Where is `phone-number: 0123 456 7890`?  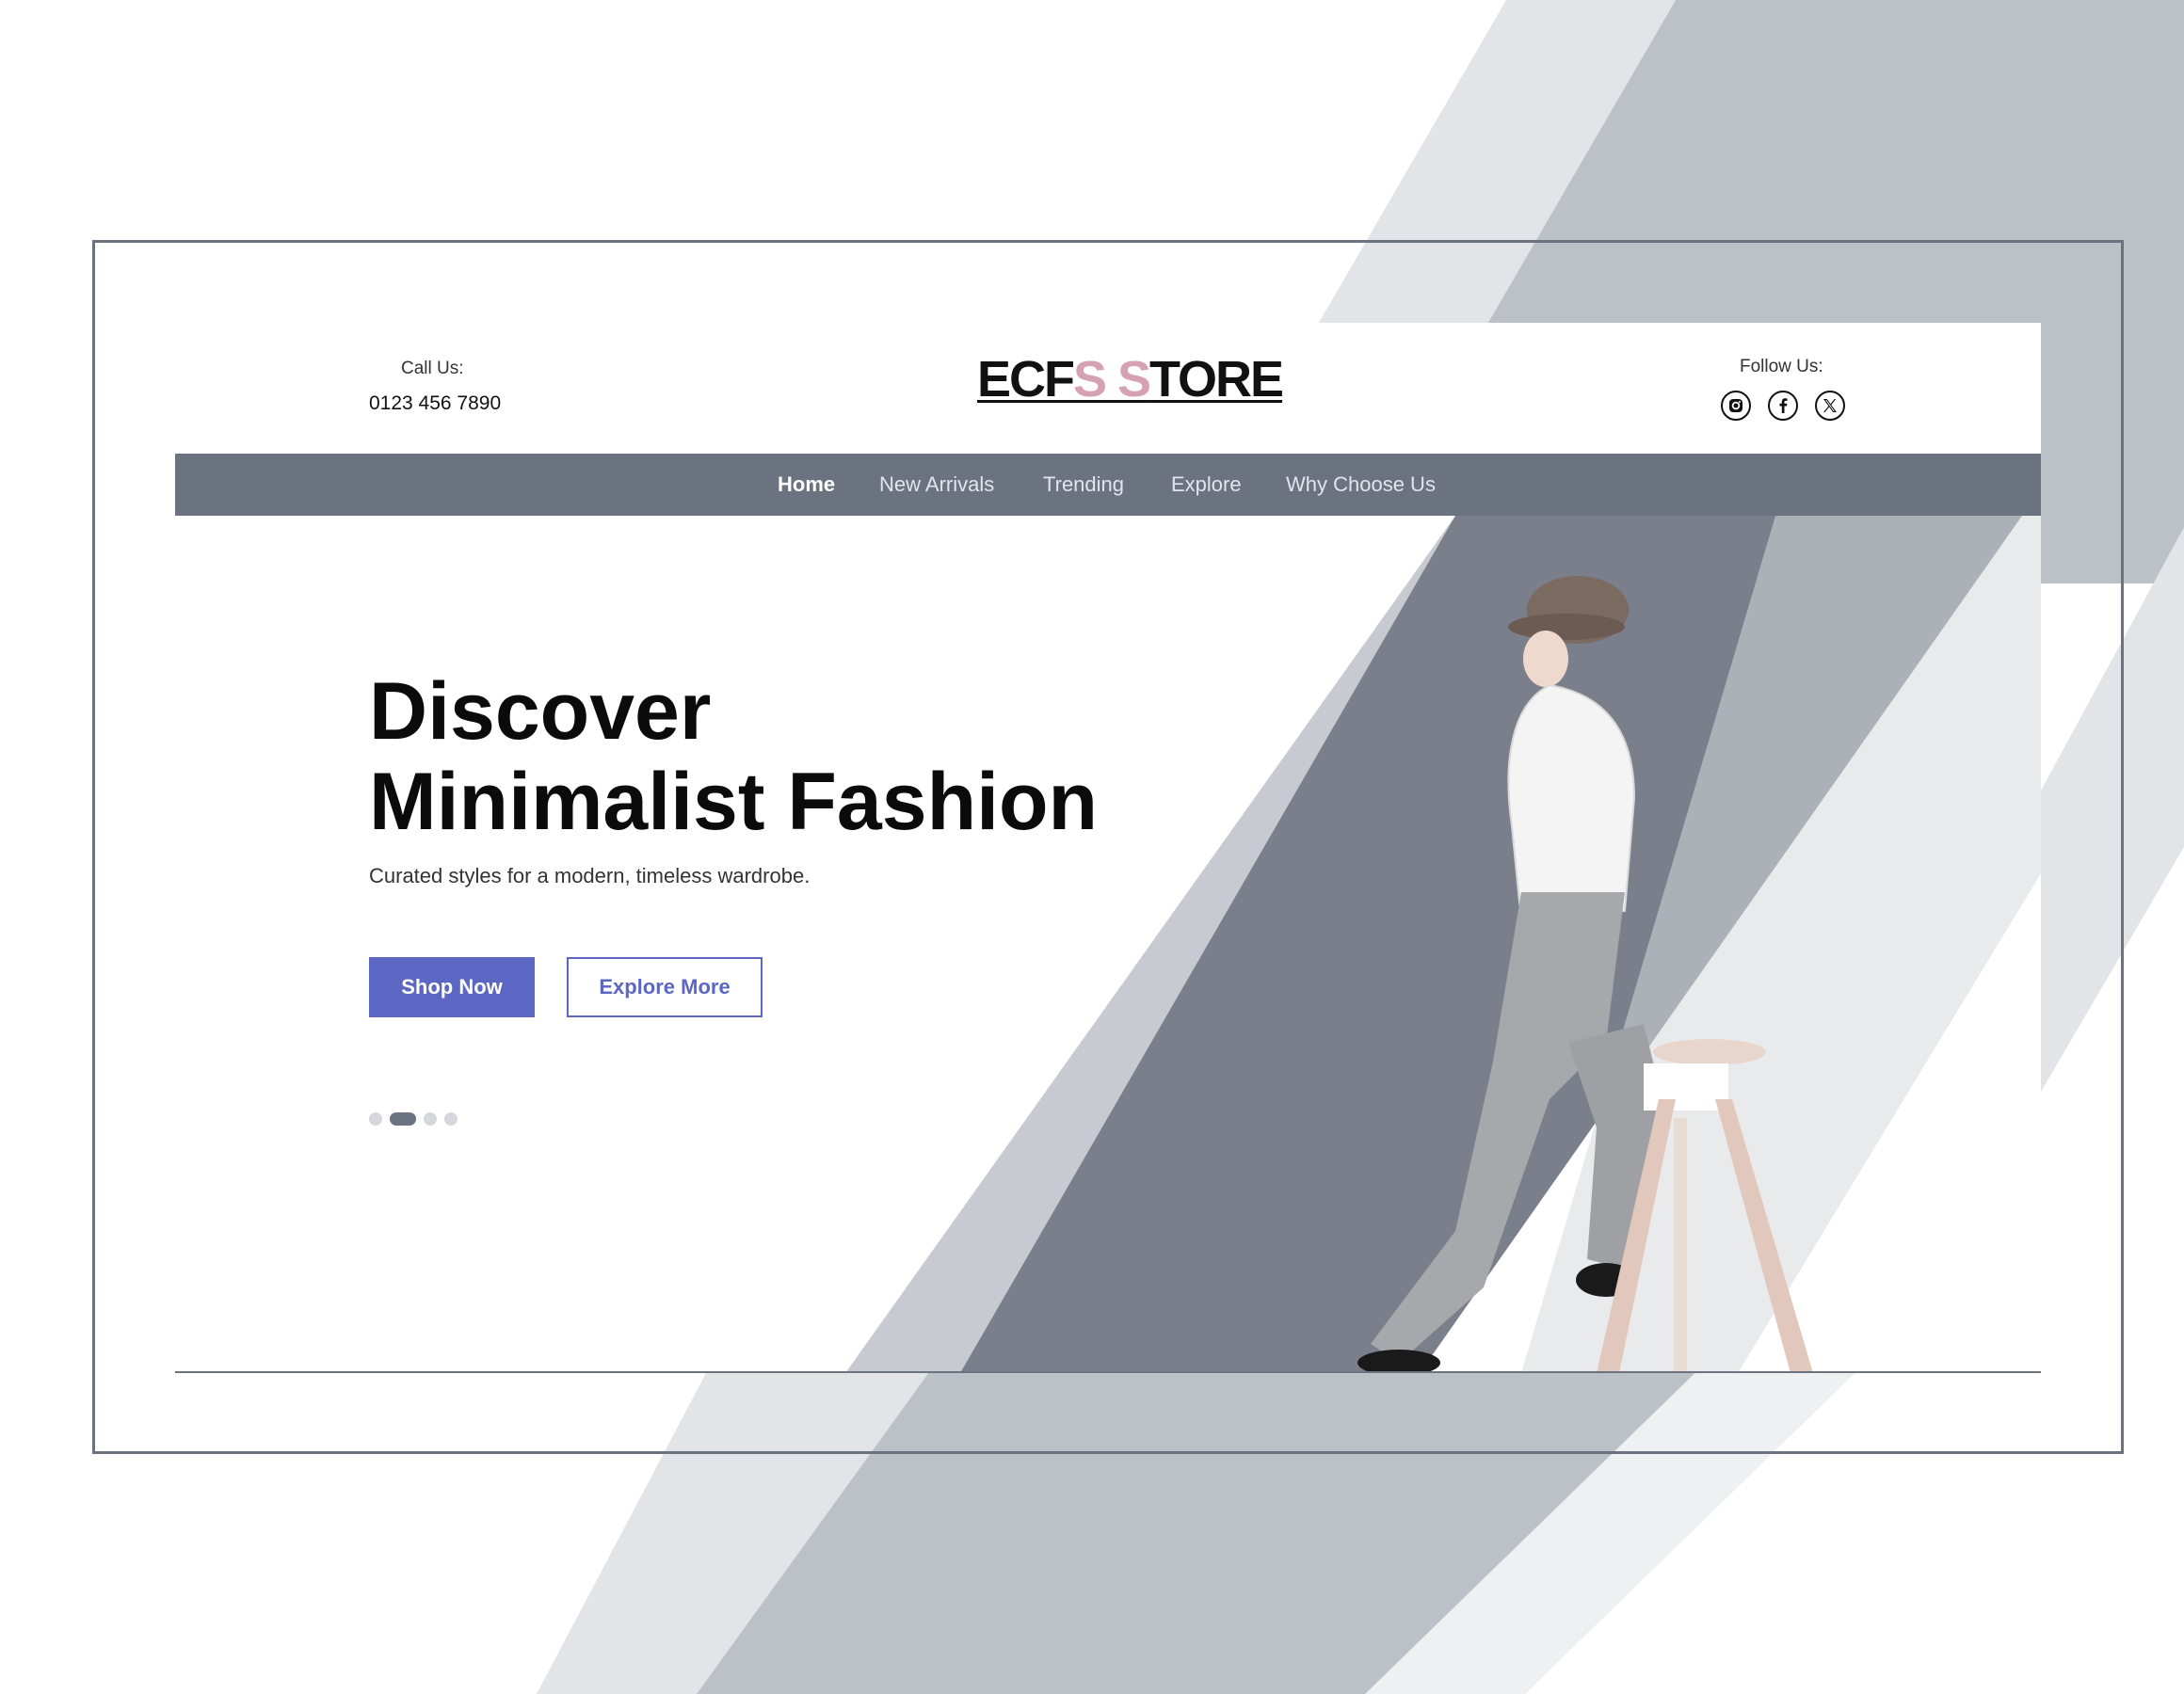
phone-number: 0123 456 7890 is located at coordinates (435, 403).